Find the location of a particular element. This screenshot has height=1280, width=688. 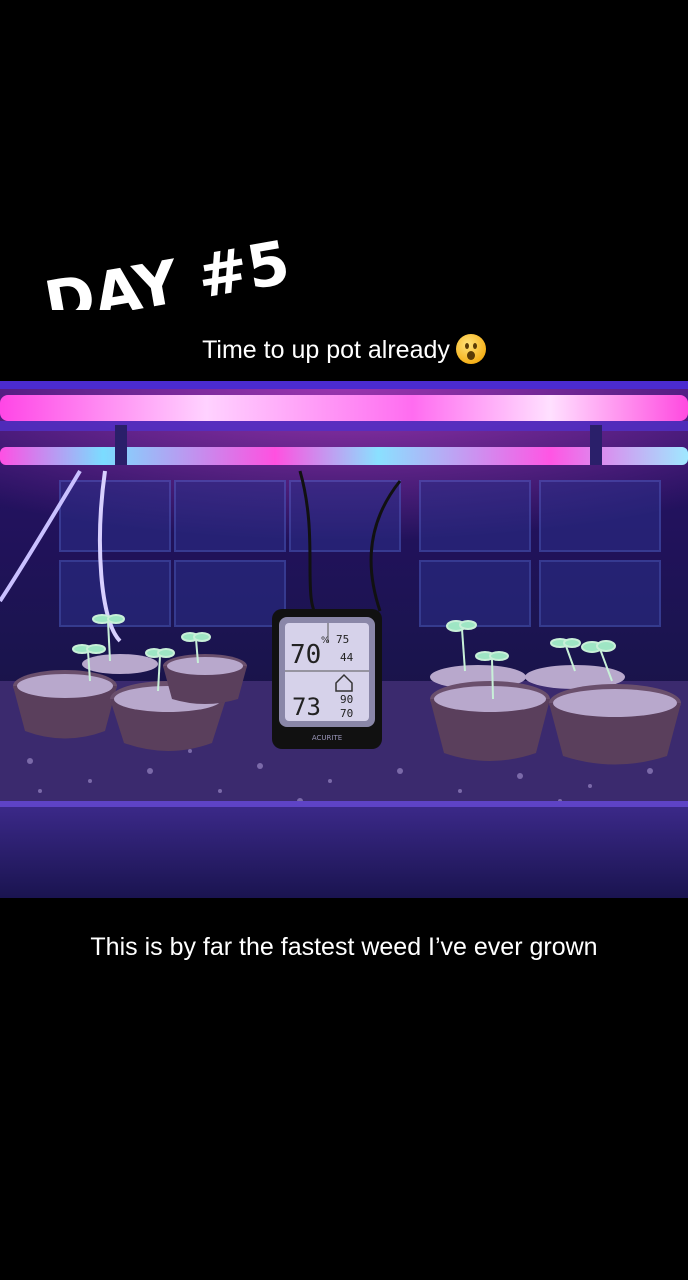

high-temp-reading: 90 is located at coordinates (346, 699).